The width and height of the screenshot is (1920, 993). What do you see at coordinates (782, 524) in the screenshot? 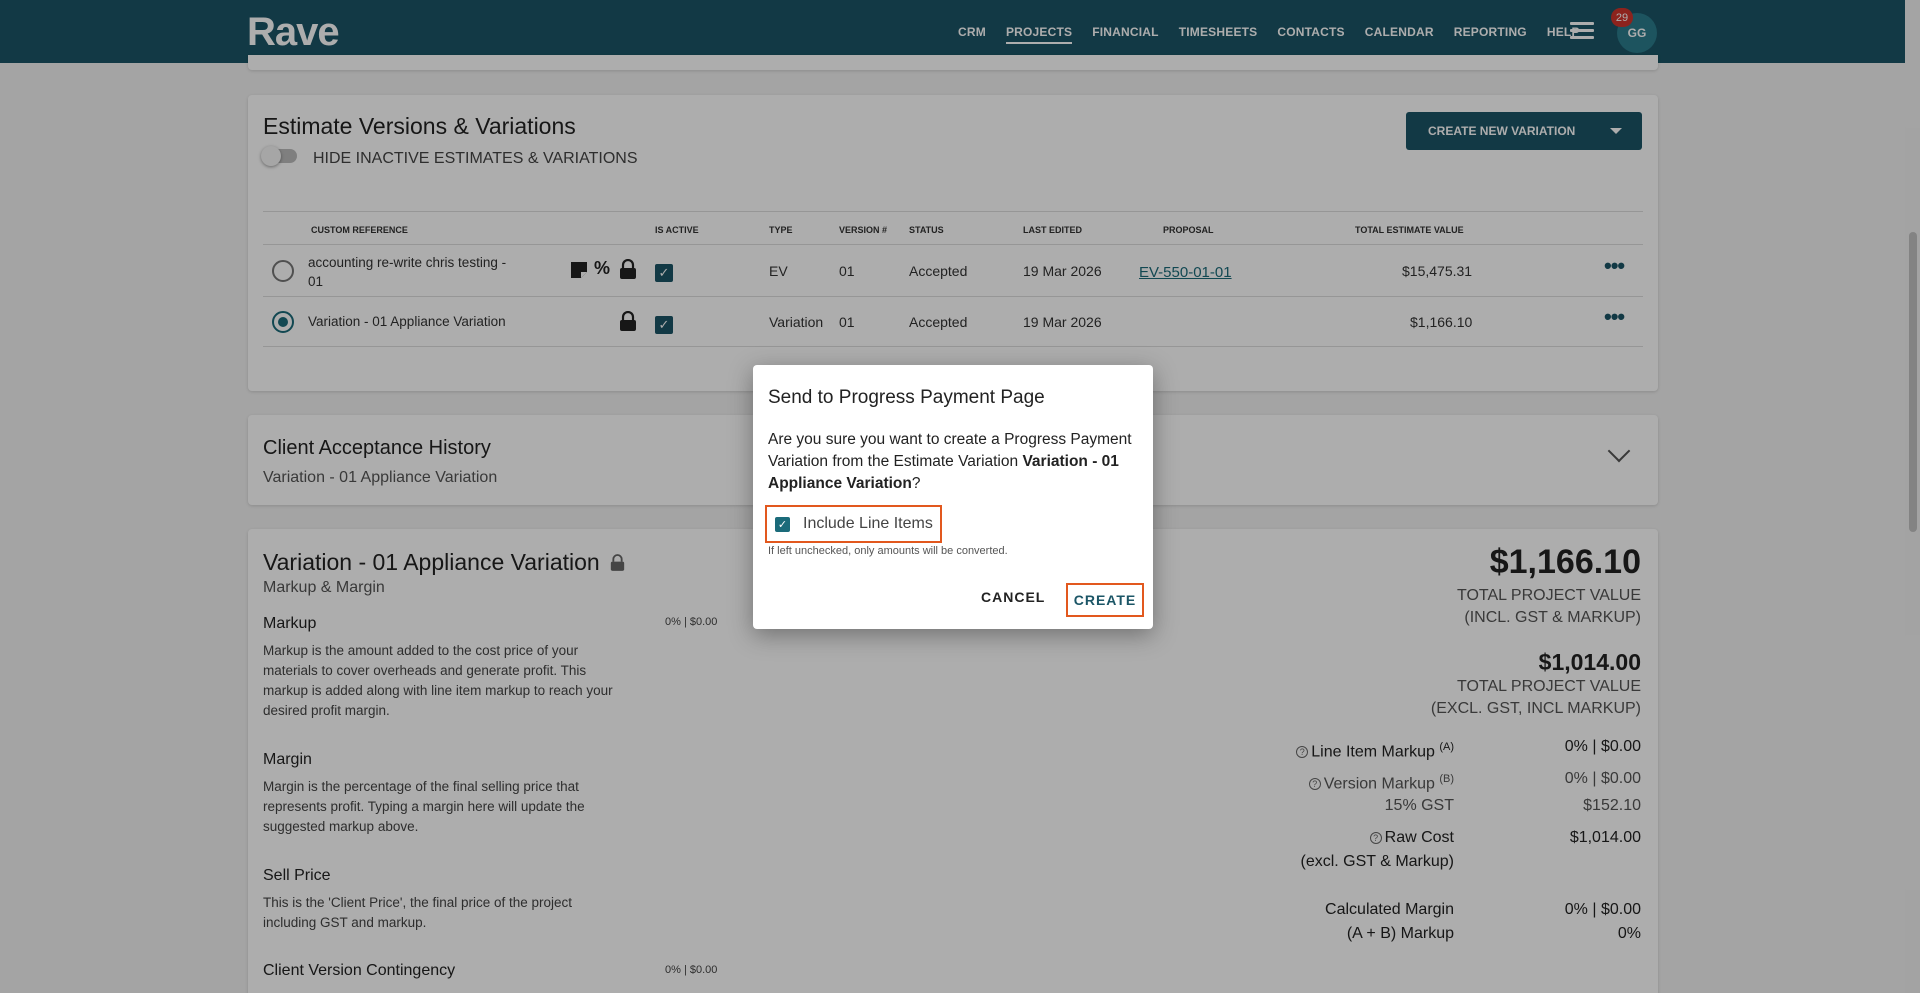
I see `checkbox-checked-icon: ✓` at bounding box center [782, 524].